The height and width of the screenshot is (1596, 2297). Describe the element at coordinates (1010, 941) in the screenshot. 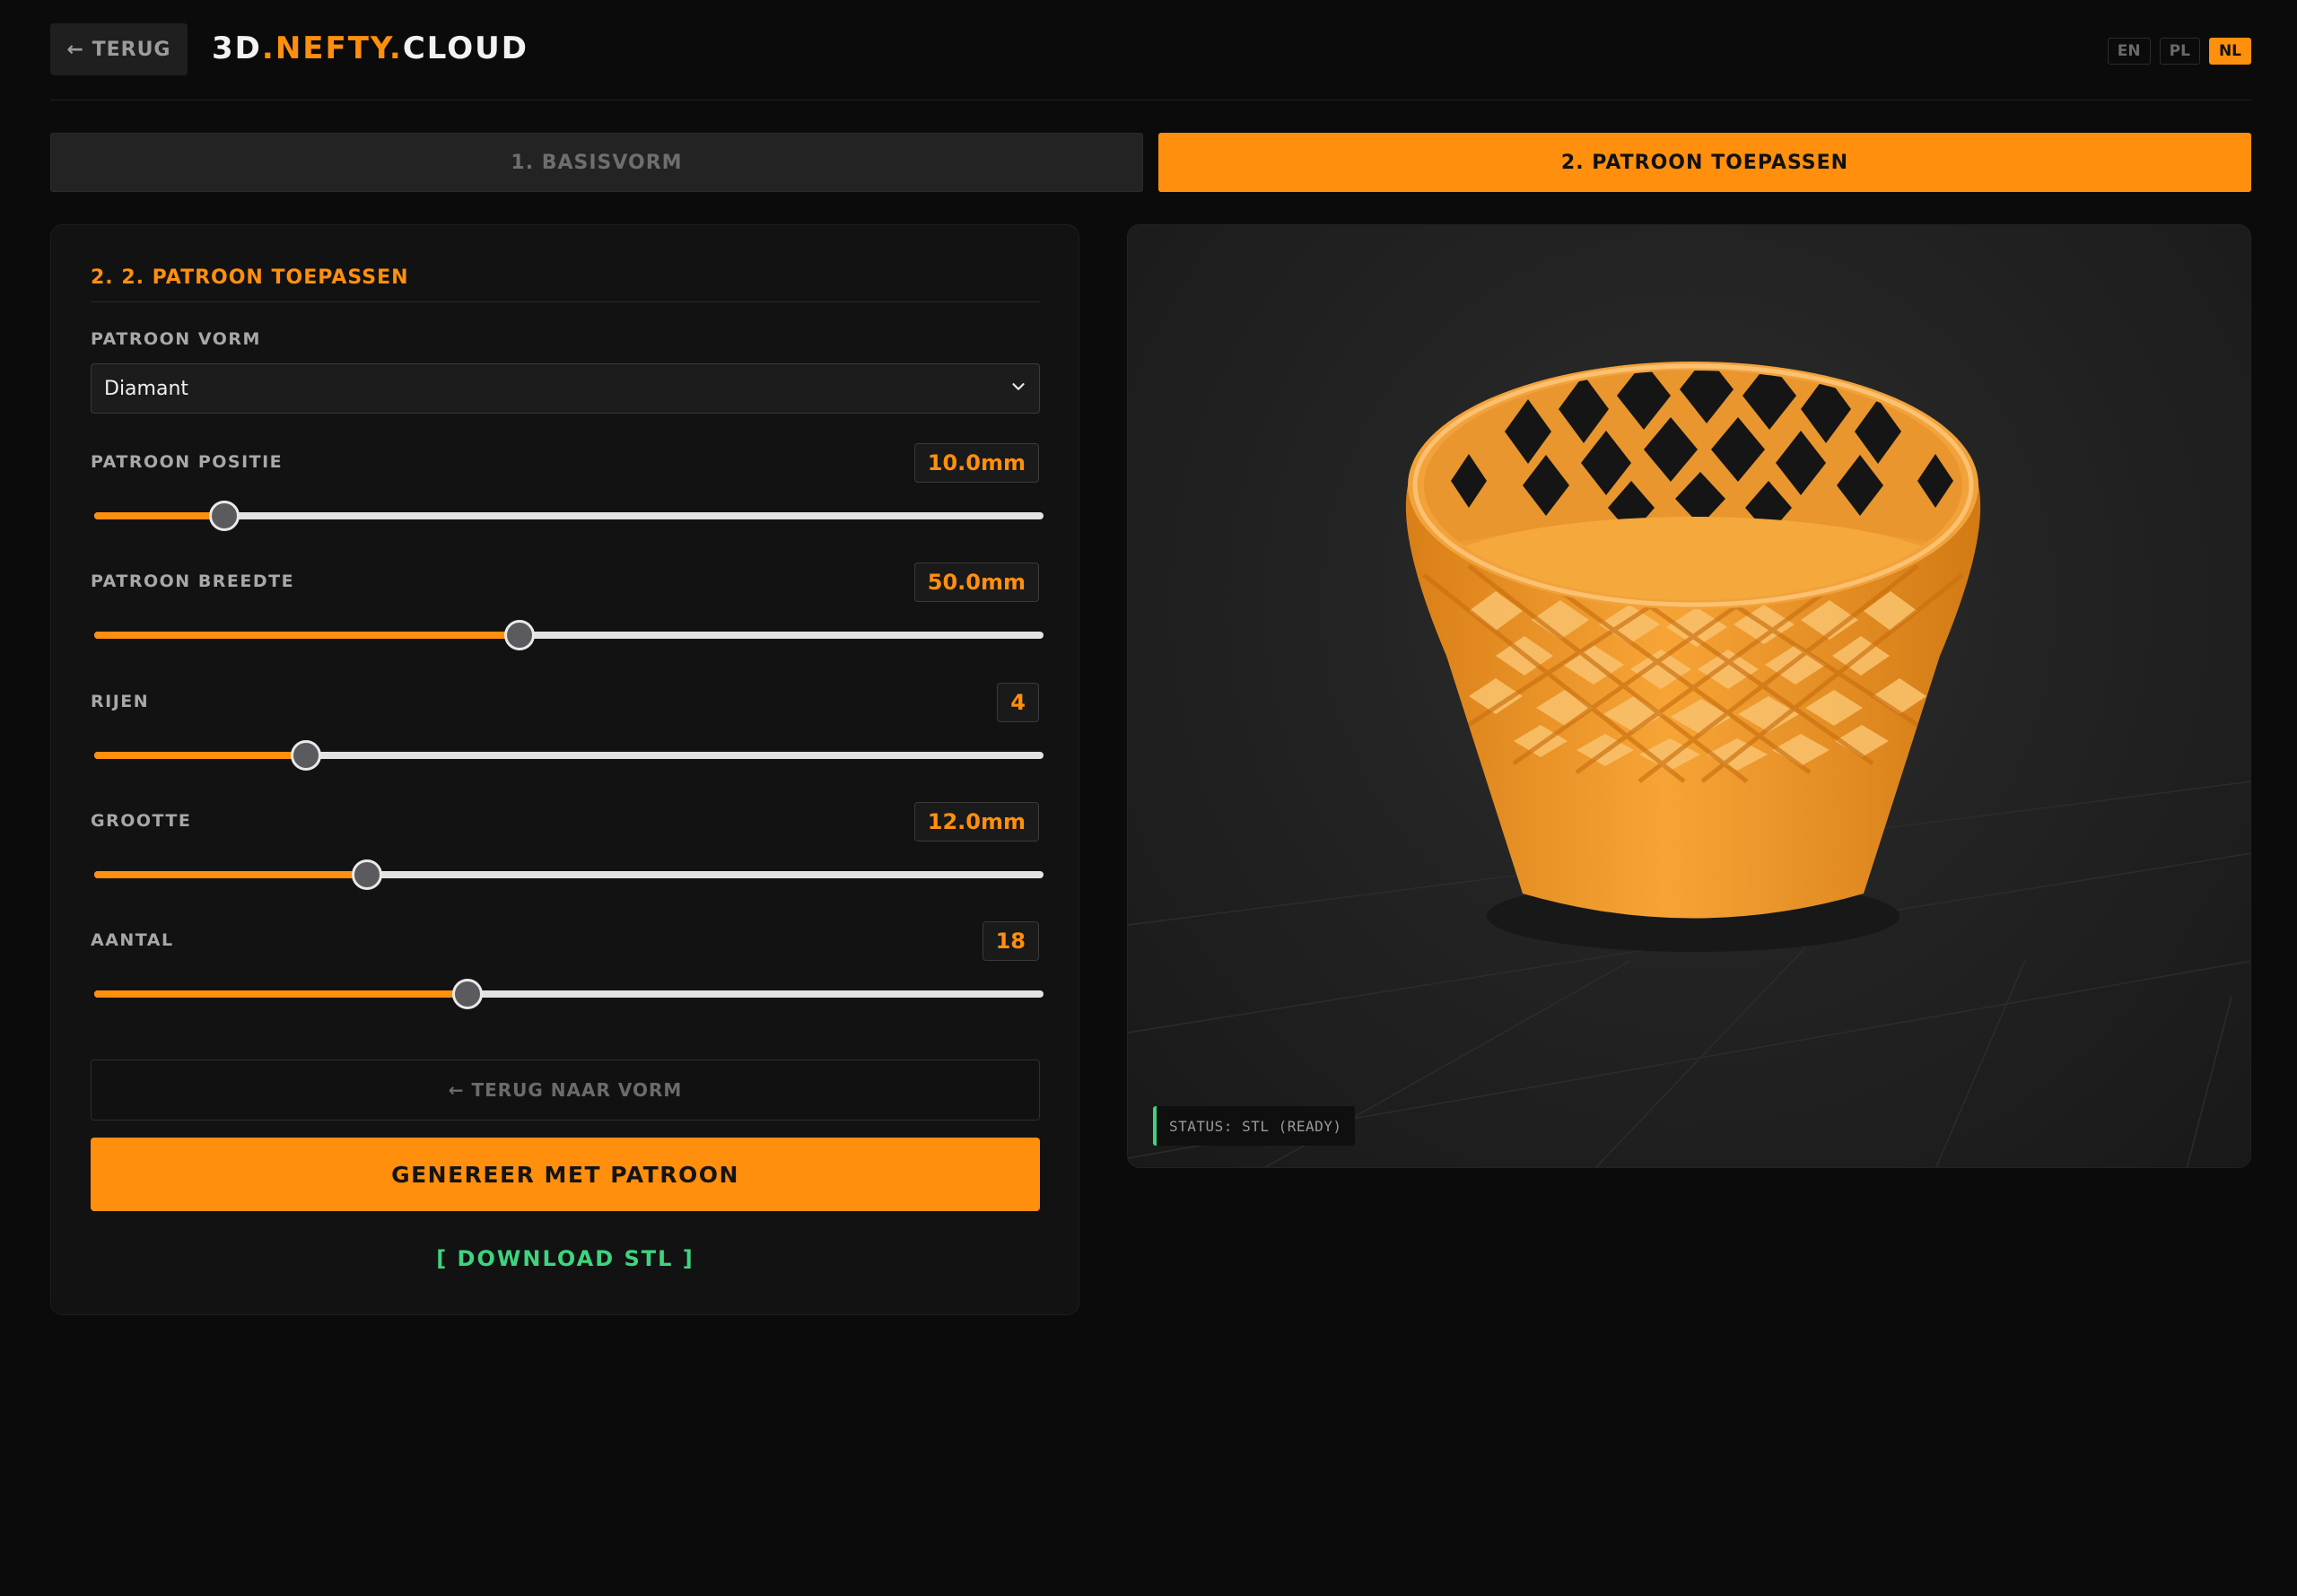

I see `value-badge-aantal: 18` at that location.